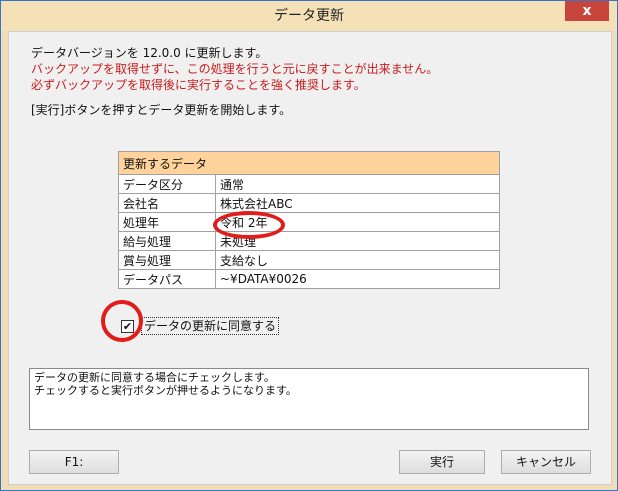  I want to click on close-button: x, so click(587, 11).